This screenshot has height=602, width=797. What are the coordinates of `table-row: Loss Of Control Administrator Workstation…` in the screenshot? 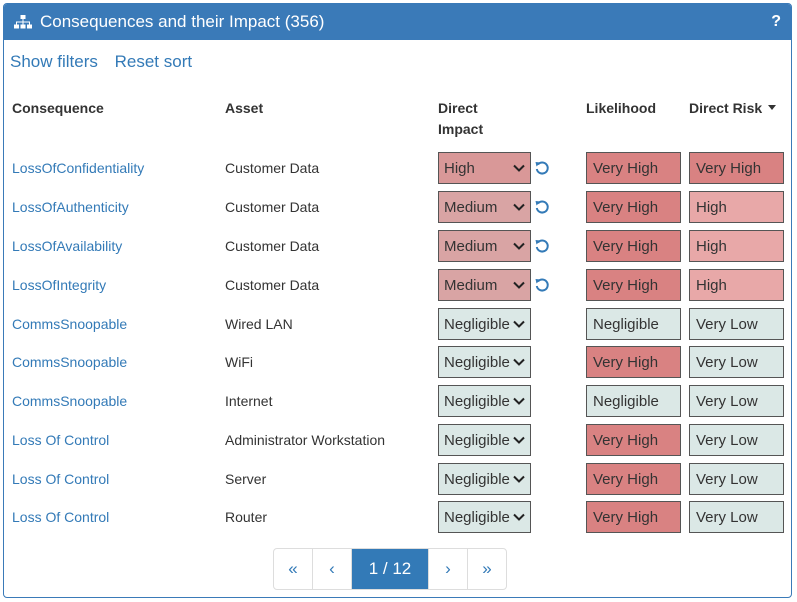 It's located at (397, 441).